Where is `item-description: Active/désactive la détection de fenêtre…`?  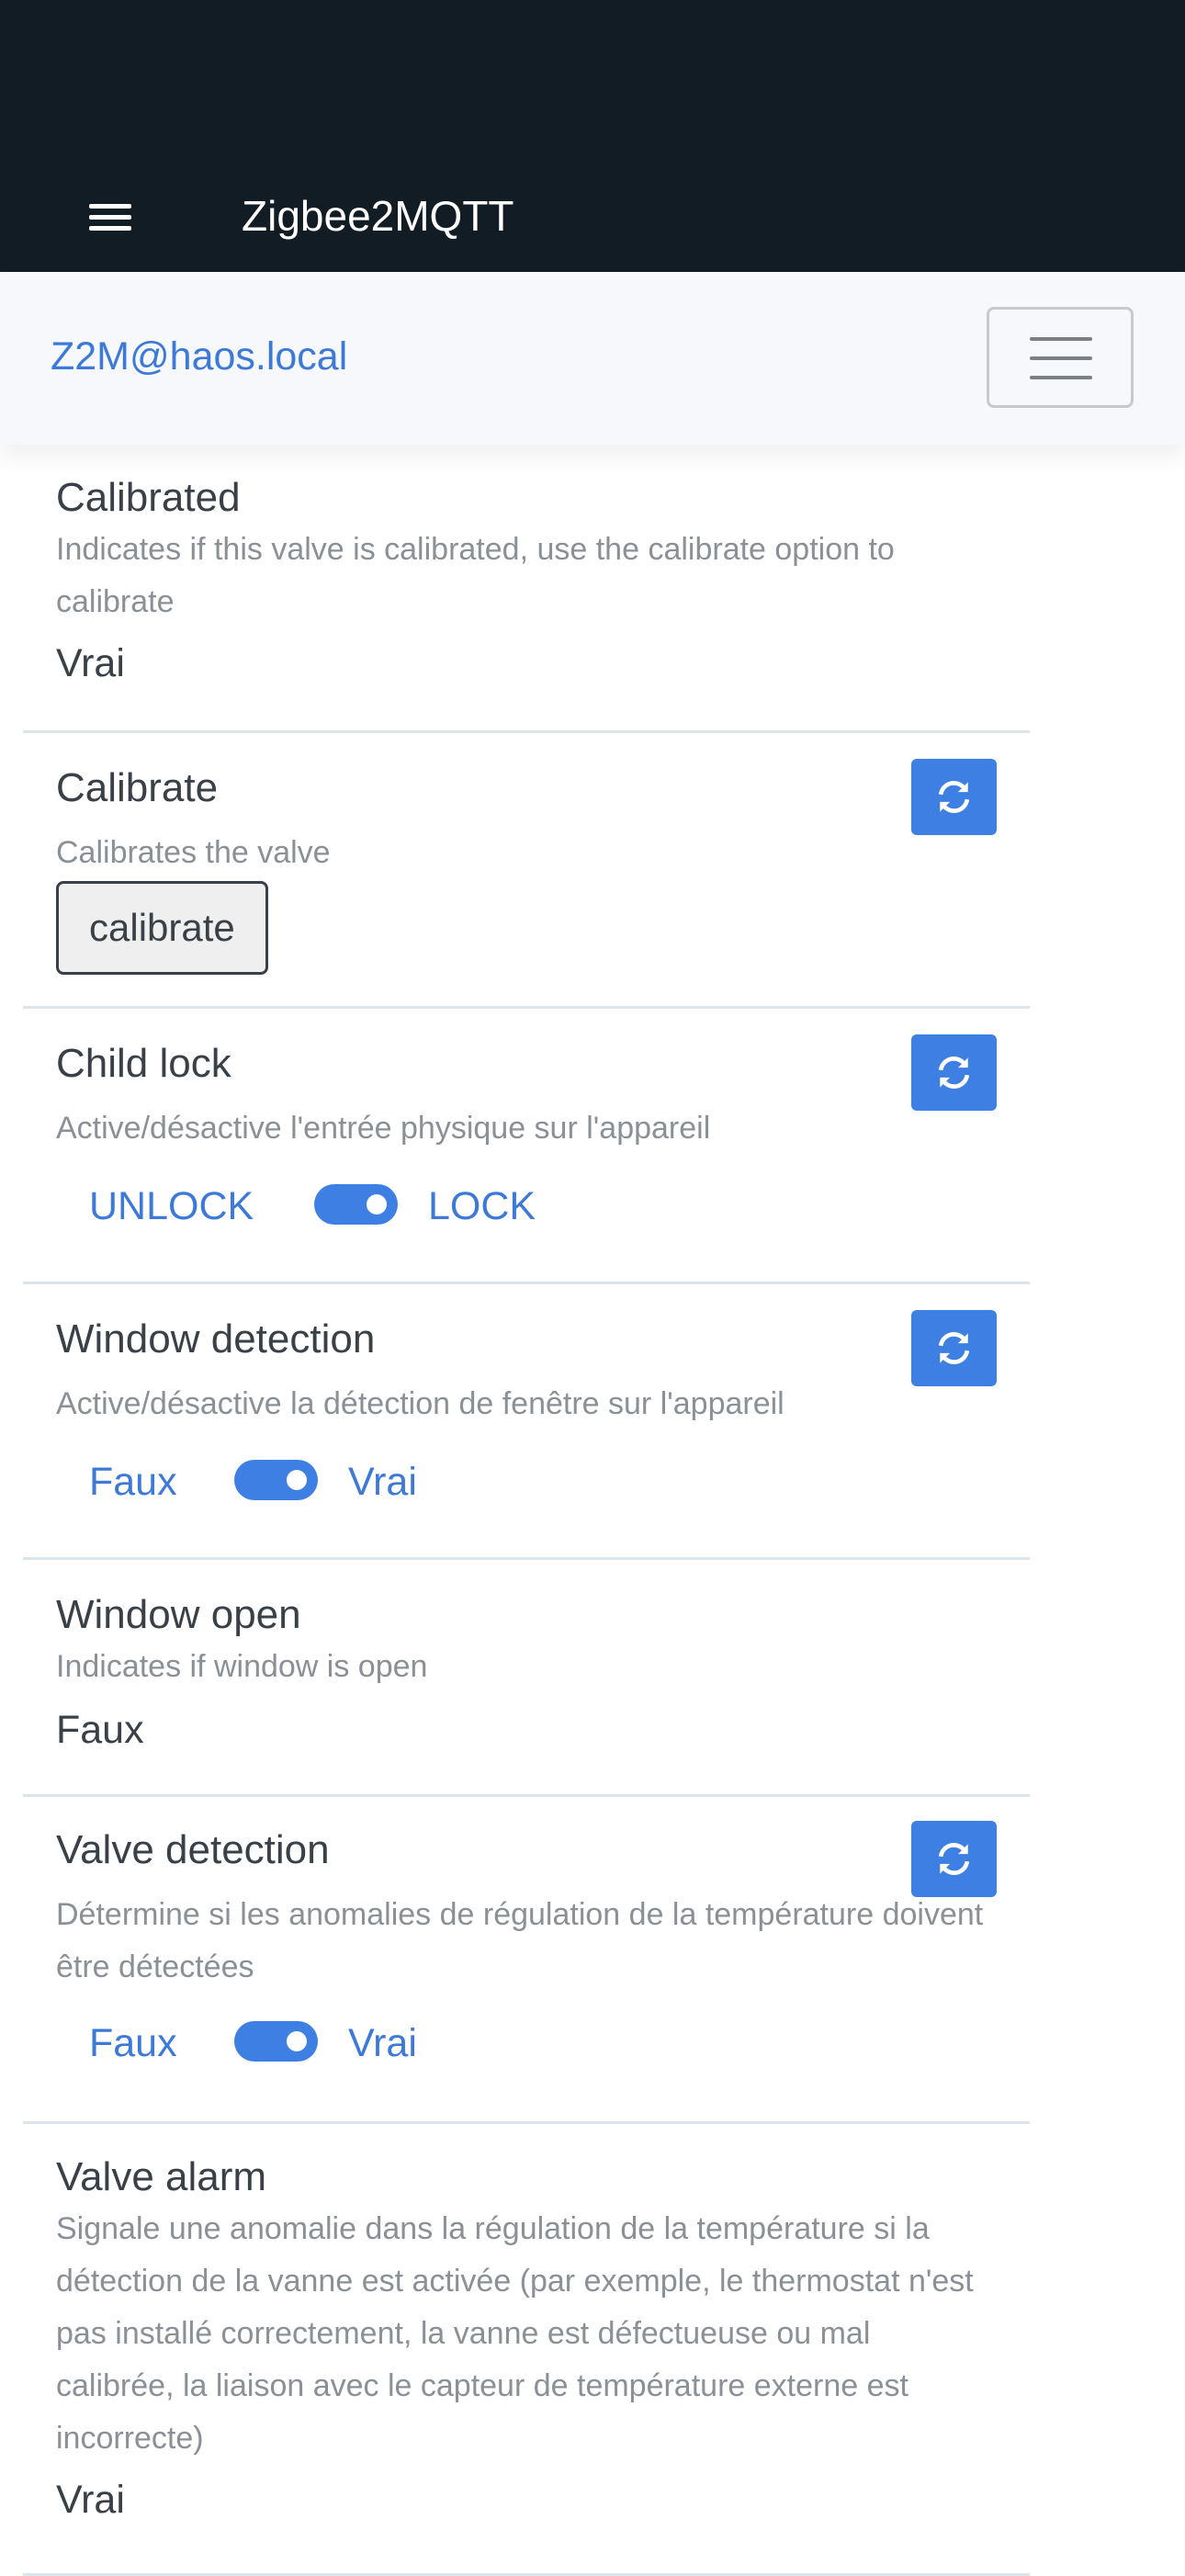 item-description: Active/désactive la détection de fenêtre… is located at coordinates (420, 1403).